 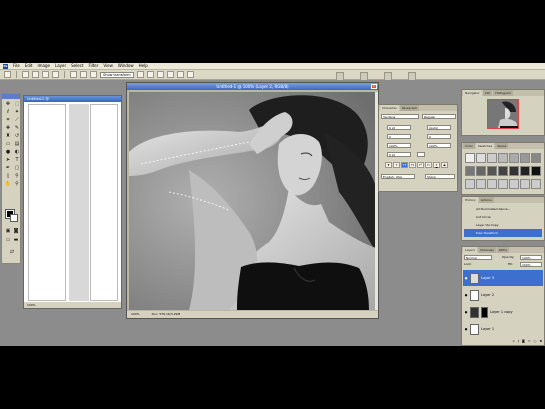 I want to click on layer-row: ● Layer 1, so click(x=503, y=329).